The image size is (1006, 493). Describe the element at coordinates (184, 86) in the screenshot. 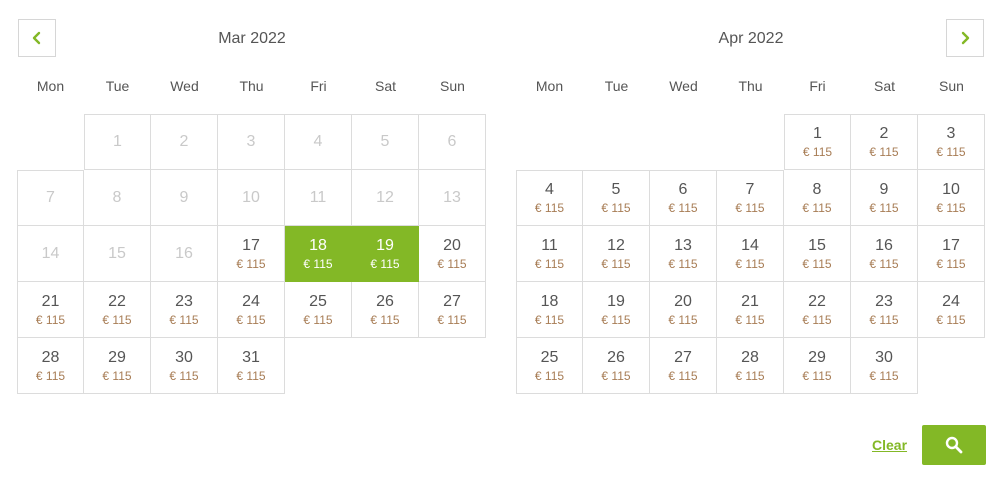

I see `weekday-label: Wed` at that location.